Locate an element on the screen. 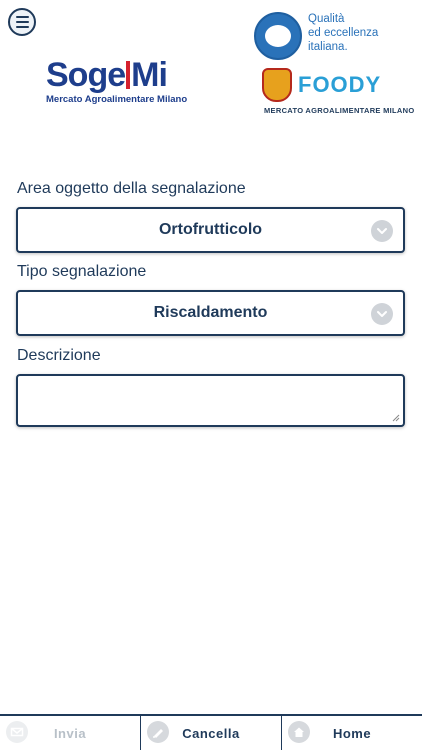  home-icon is located at coordinates (299, 732).